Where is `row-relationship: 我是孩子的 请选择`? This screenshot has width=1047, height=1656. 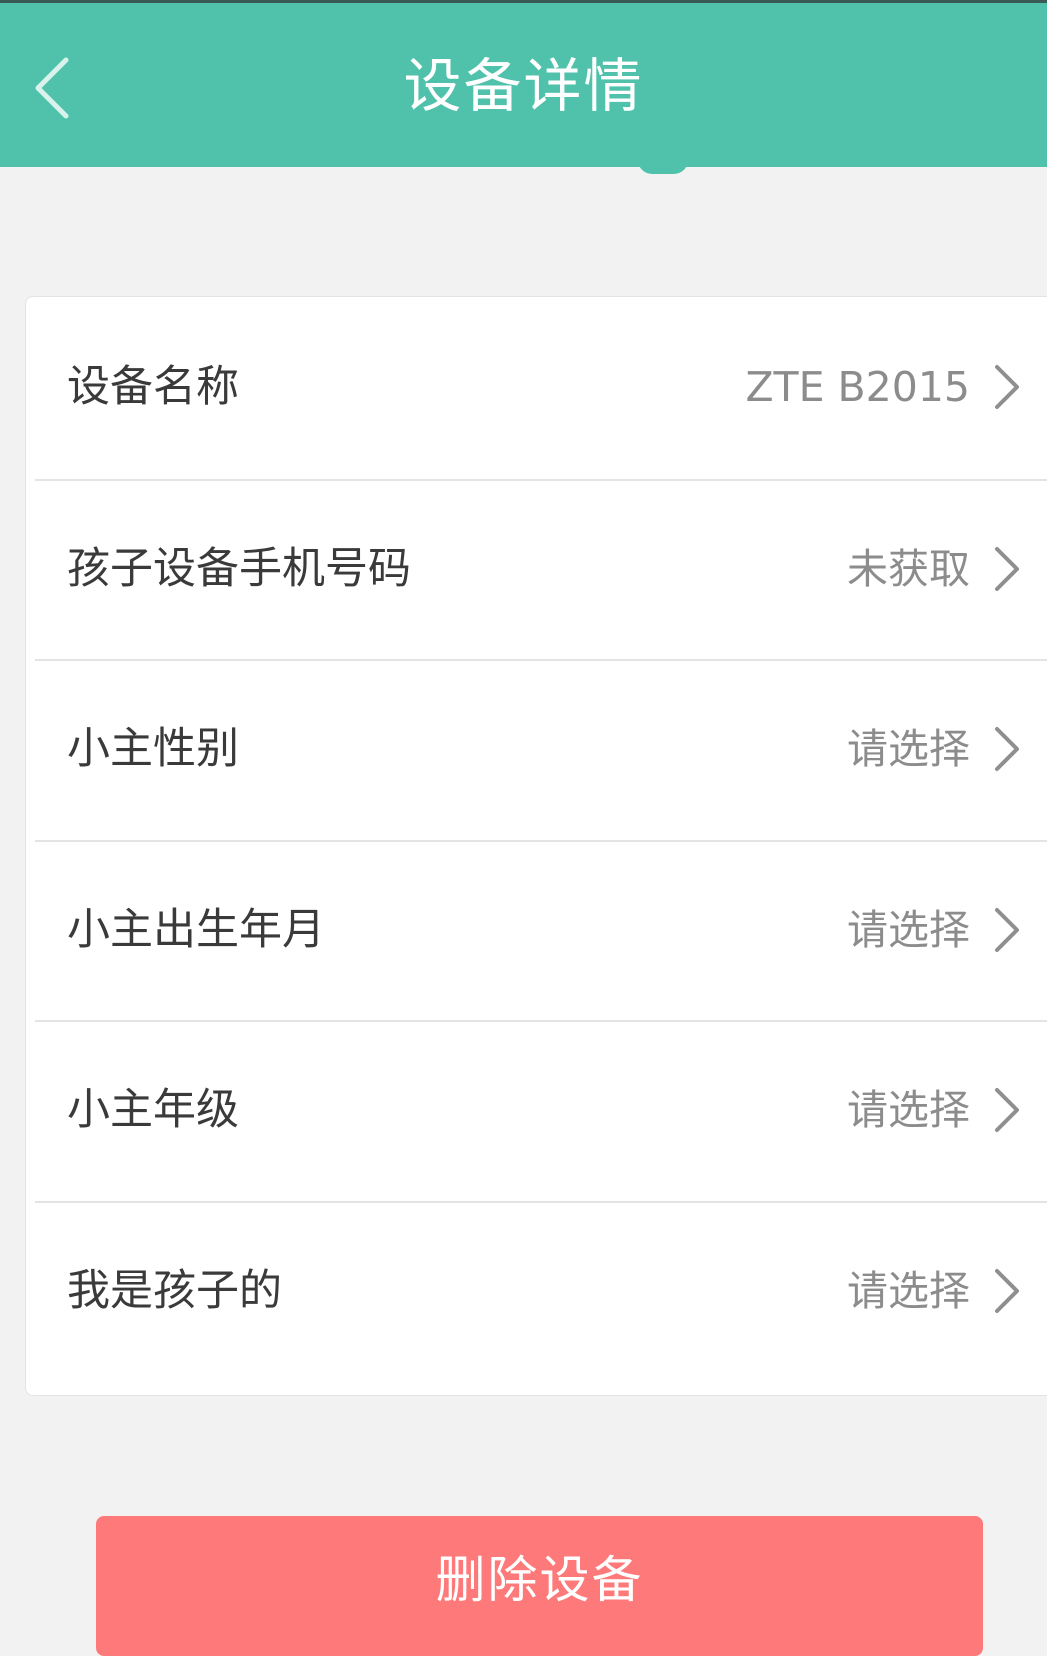
row-relationship: 我是孩子的 请选择 is located at coordinates (541, 1291).